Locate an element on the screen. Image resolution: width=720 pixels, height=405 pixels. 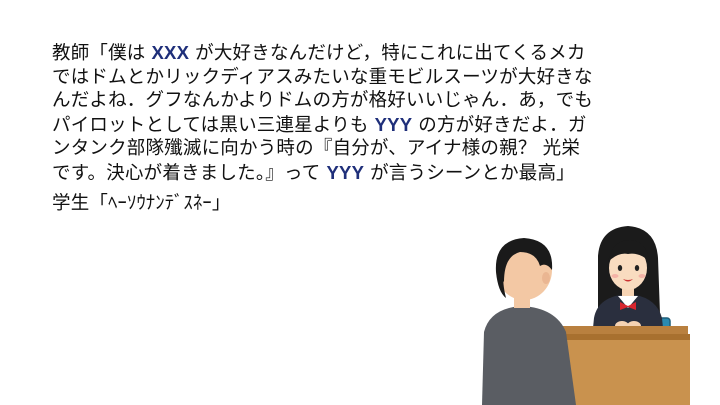
teacher-line-3: んだよね．グフなんかよりドムの方が格好いいじゃん．あ，でも is located at coordinates (323, 100).